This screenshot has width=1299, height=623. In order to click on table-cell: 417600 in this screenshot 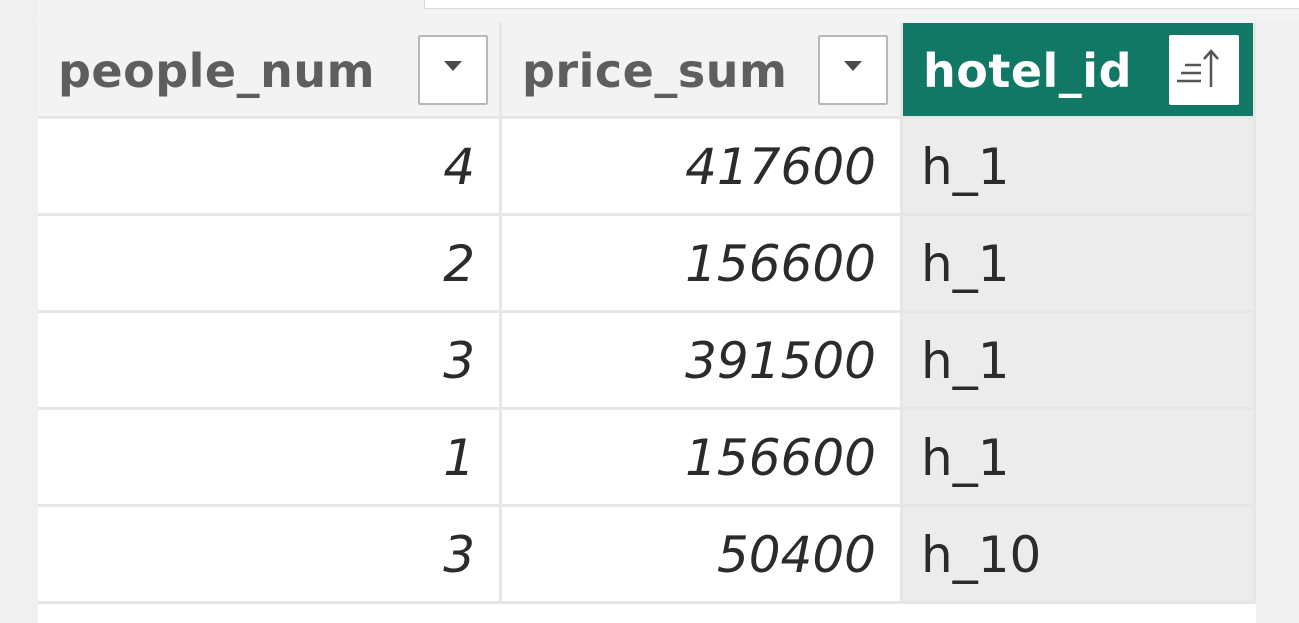, I will do `click(702, 167)`.